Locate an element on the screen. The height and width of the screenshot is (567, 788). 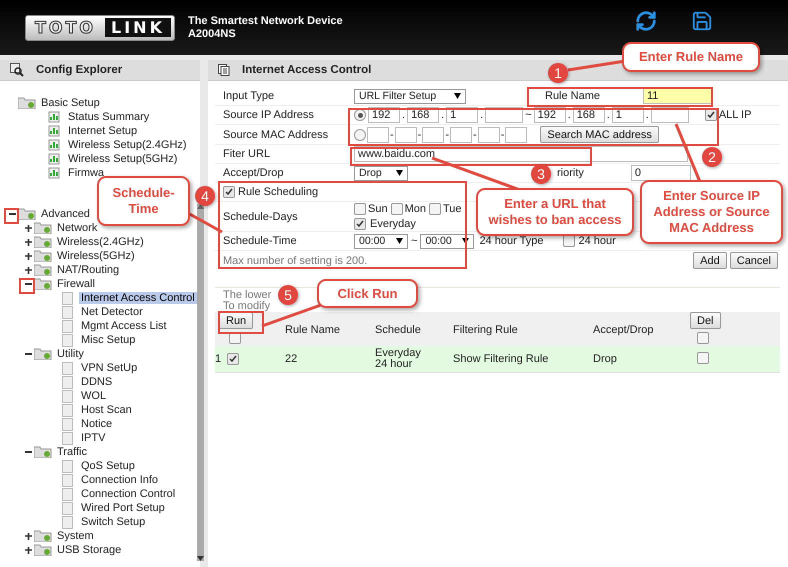
cancel-button: Cancel is located at coordinates (754, 260).